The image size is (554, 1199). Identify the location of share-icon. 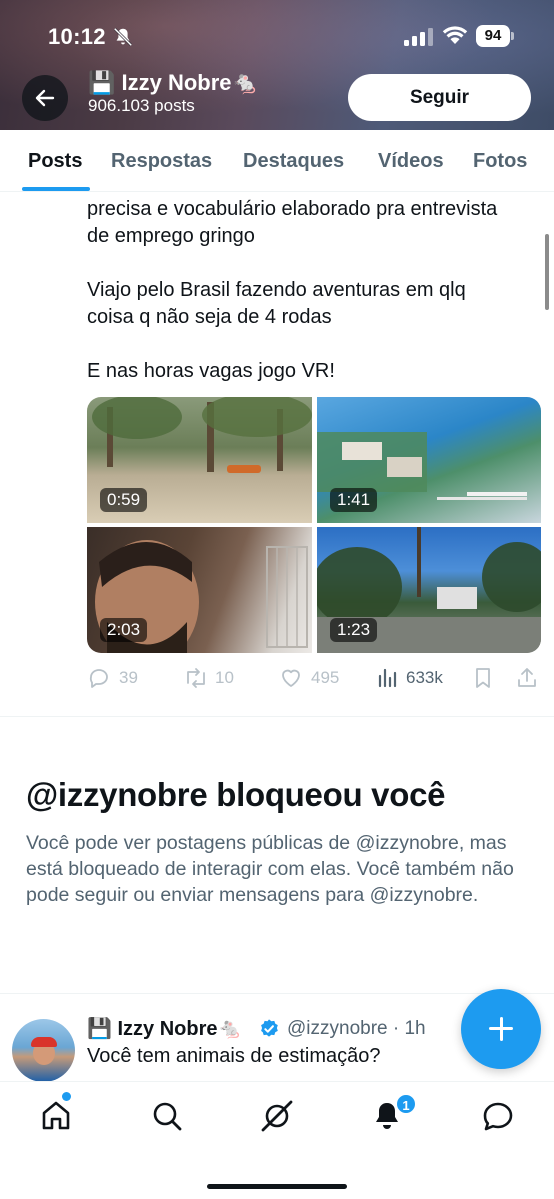
(527, 677).